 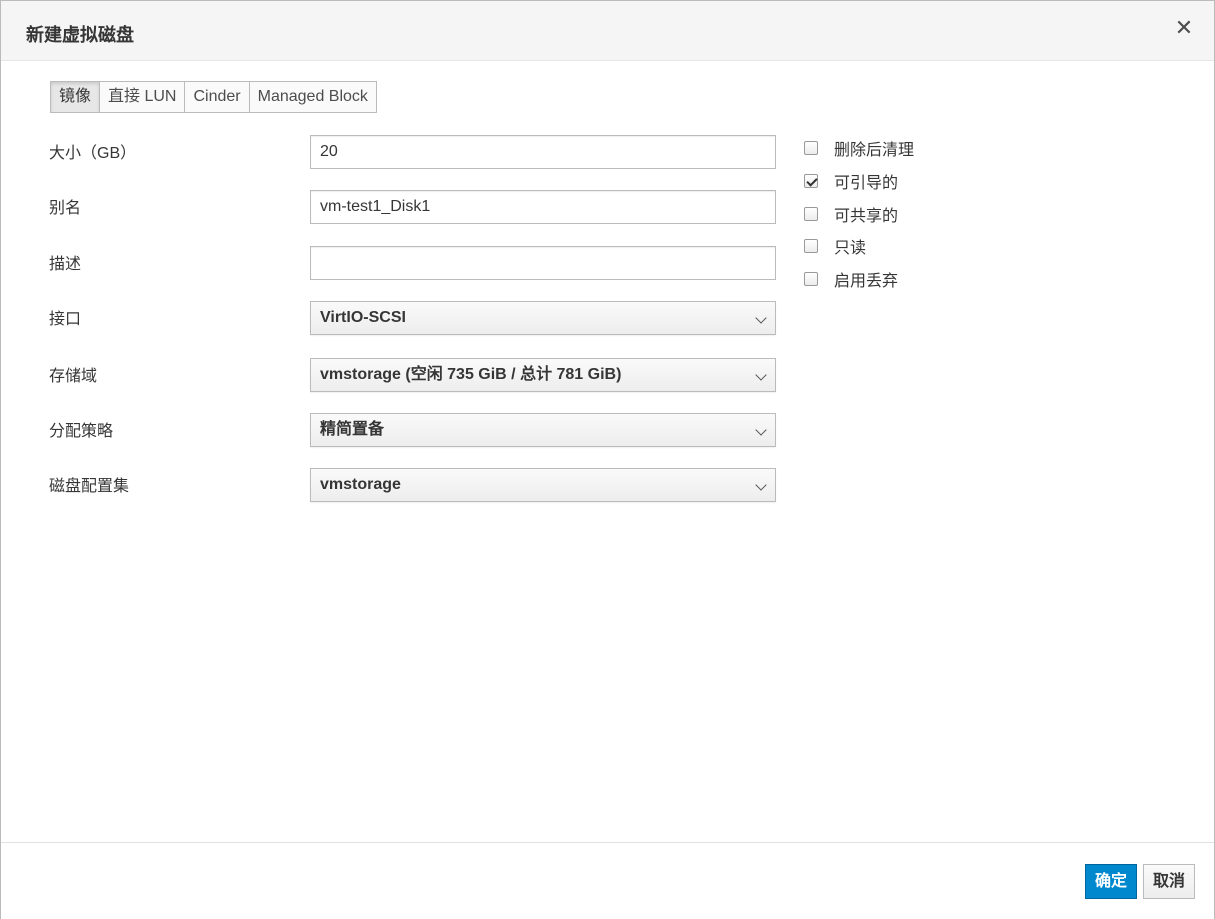 What do you see at coordinates (80, 35) in the screenshot?
I see `dialog-title: 新建虚拟磁盘` at bounding box center [80, 35].